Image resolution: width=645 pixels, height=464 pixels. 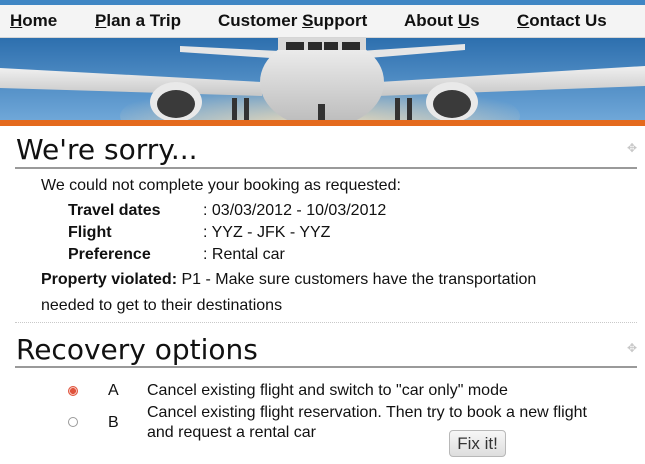 What do you see at coordinates (109, 254) in the screenshot?
I see `detail-label-preference: Preference` at bounding box center [109, 254].